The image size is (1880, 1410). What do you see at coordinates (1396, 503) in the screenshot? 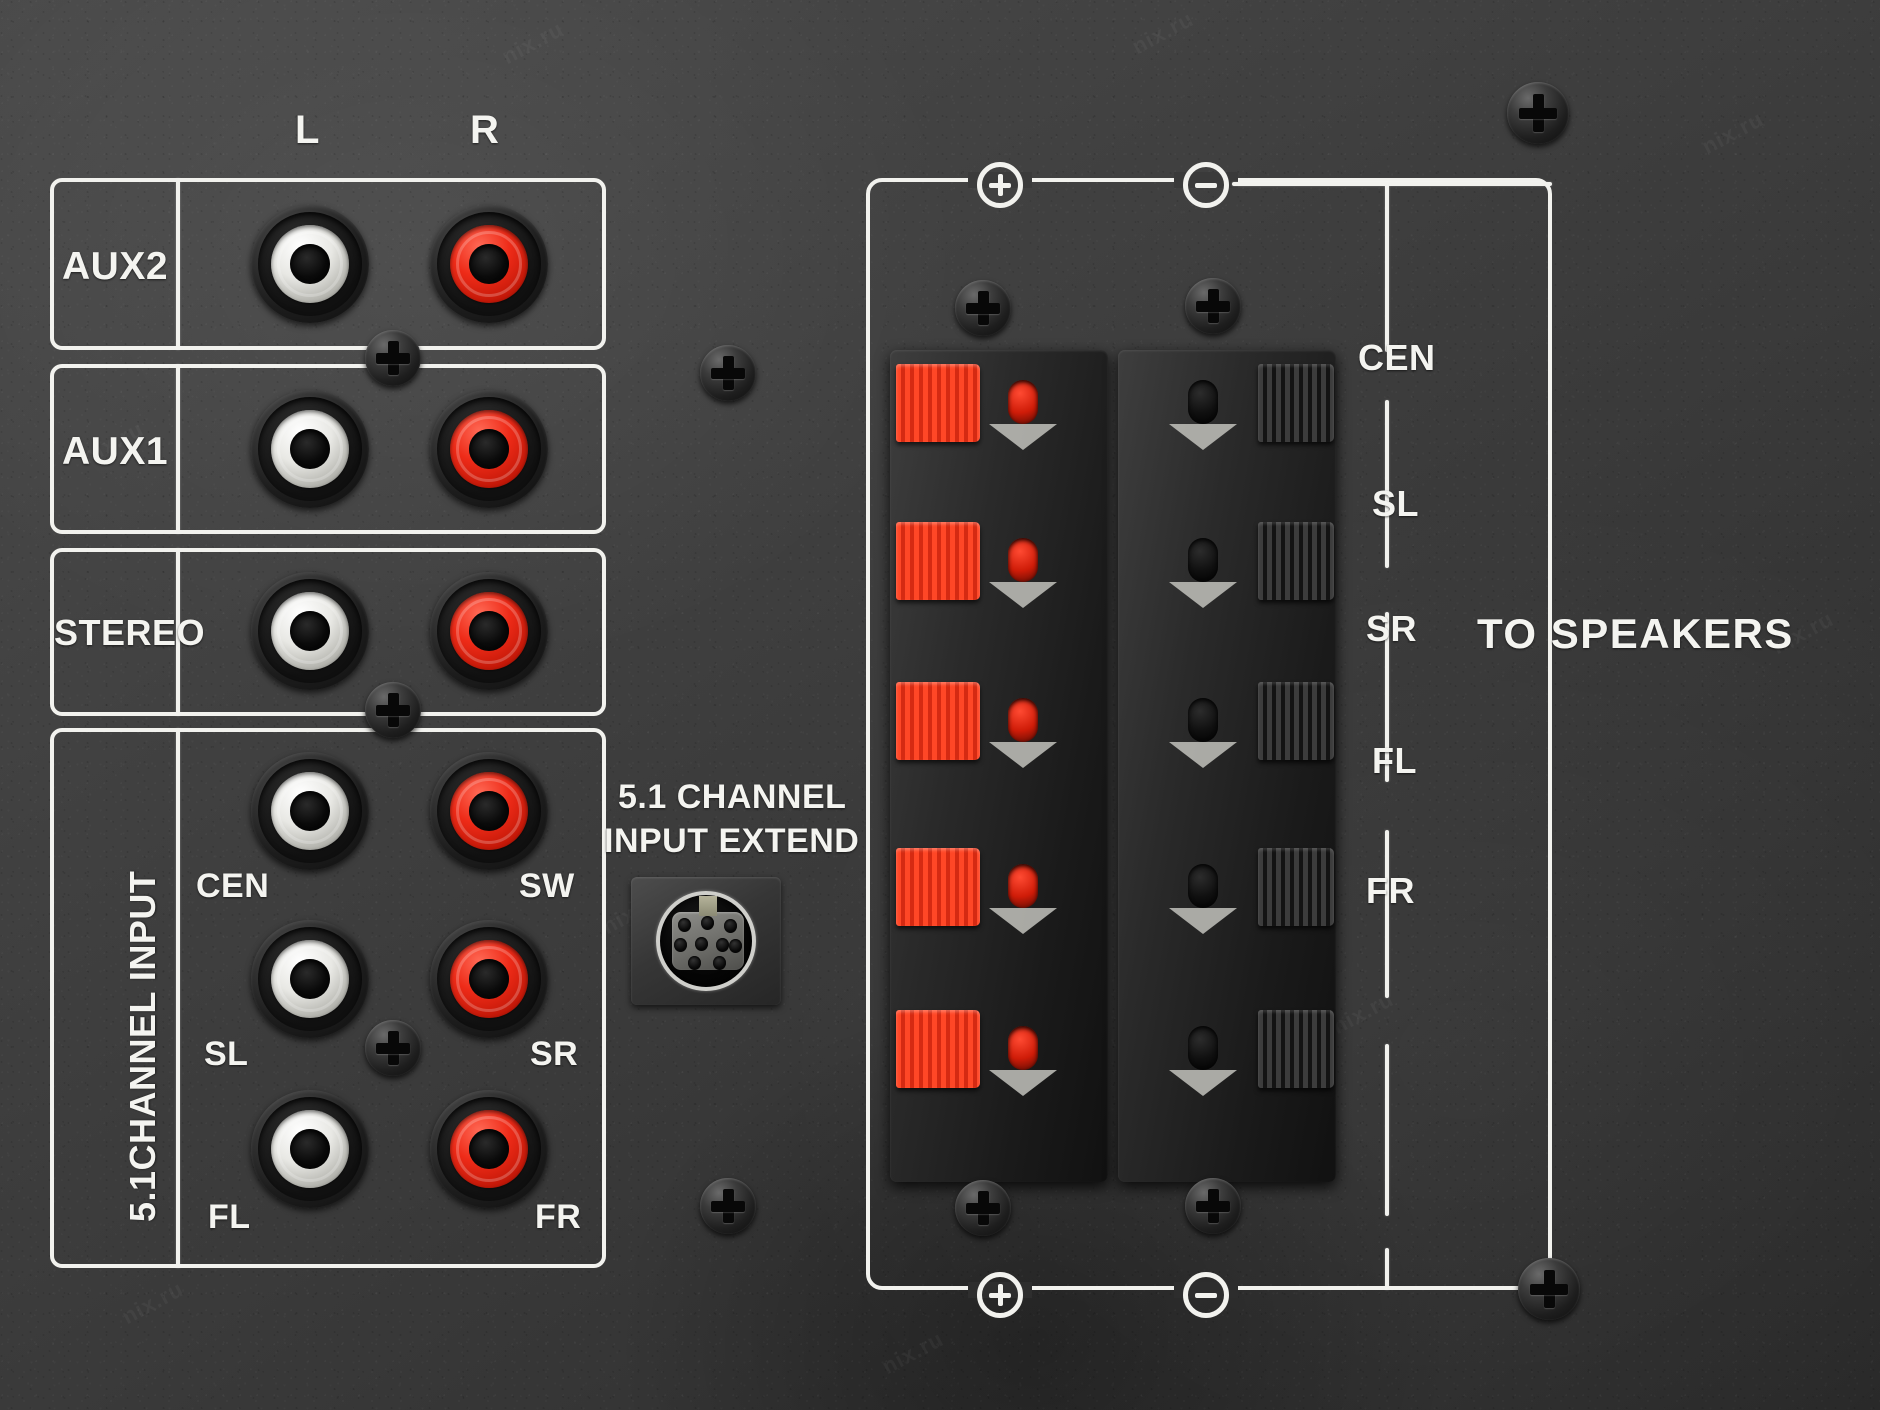
I see `speaker-label-sl: SL` at bounding box center [1396, 503].